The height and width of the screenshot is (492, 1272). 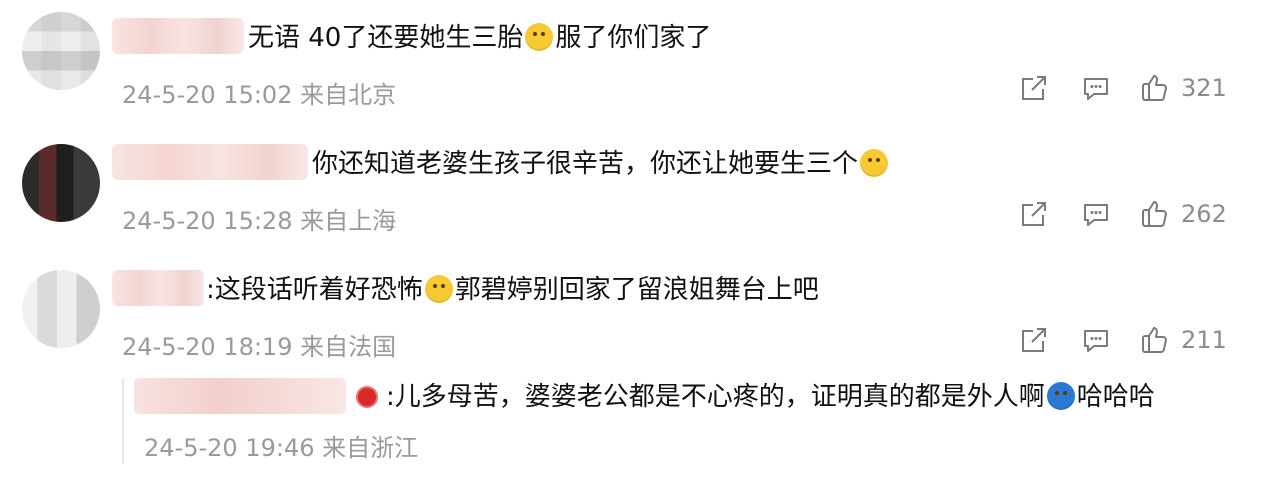 I want to click on verified-badge-icon, so click(x=367, y=397).